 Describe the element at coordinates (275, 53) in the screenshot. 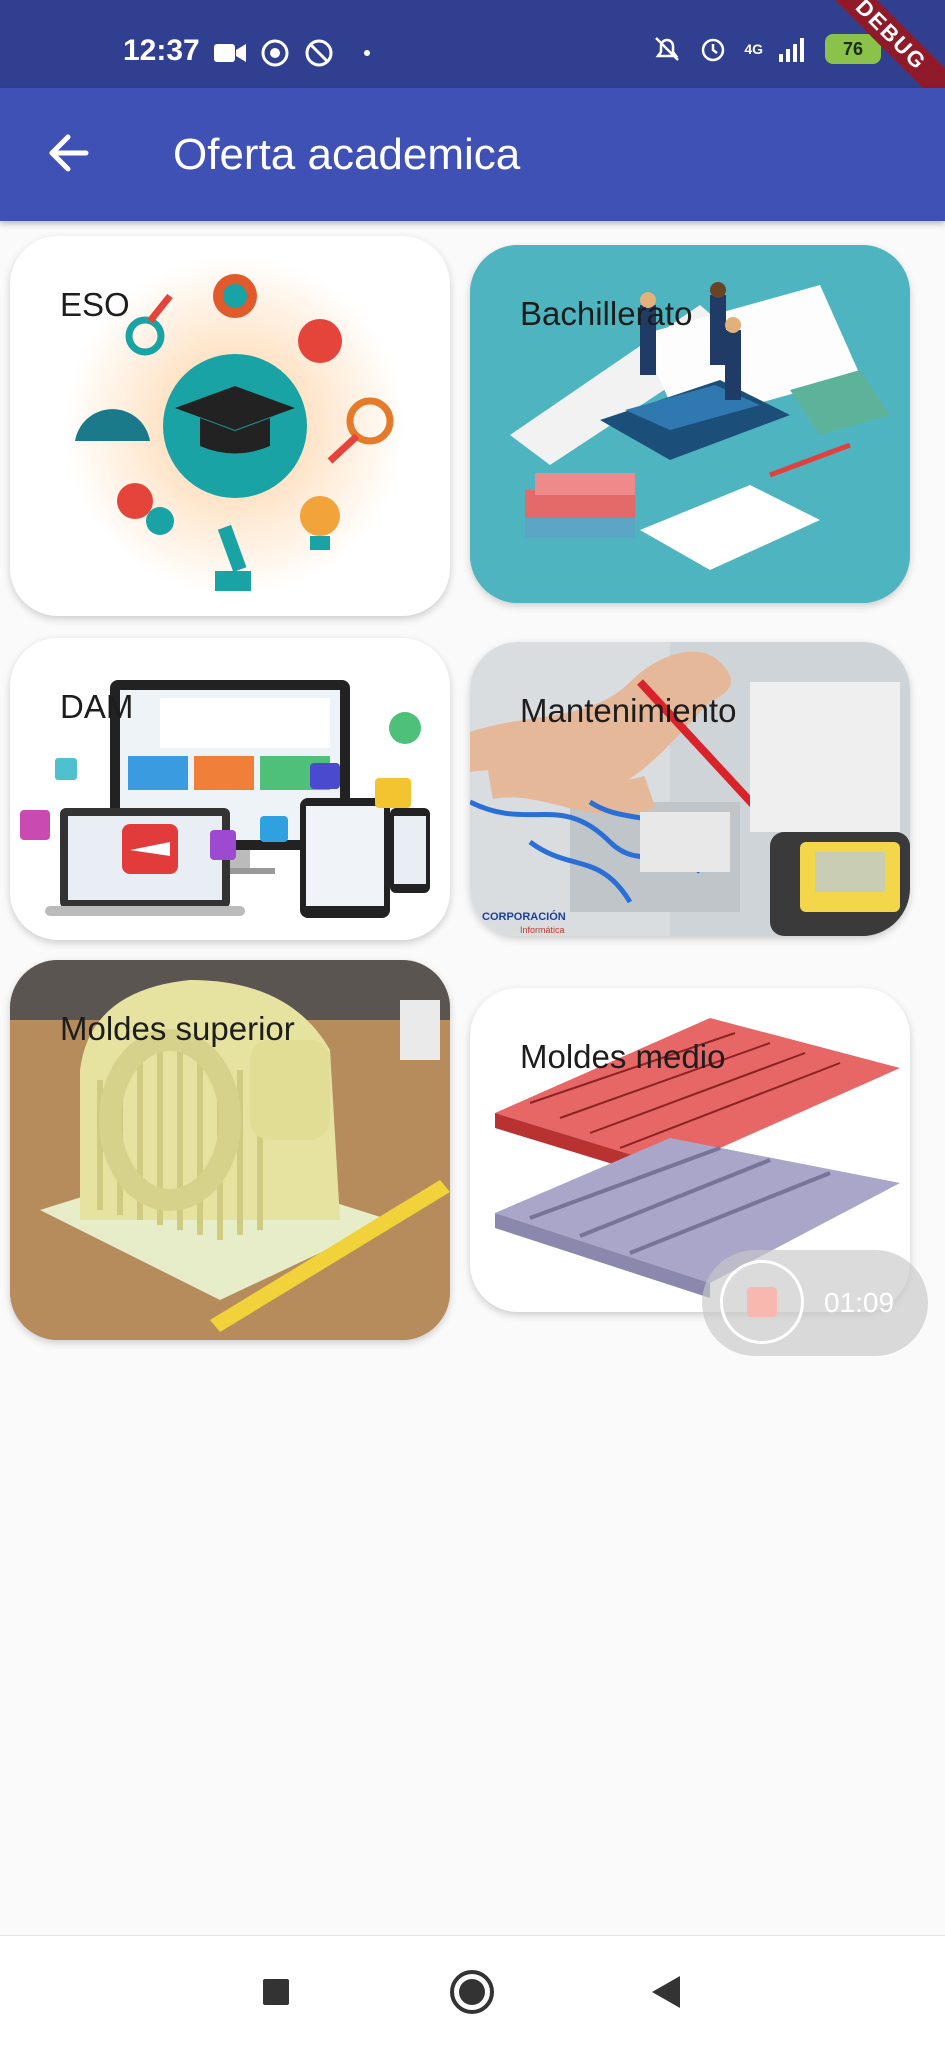

I see `whatsapp-icon` at that location.